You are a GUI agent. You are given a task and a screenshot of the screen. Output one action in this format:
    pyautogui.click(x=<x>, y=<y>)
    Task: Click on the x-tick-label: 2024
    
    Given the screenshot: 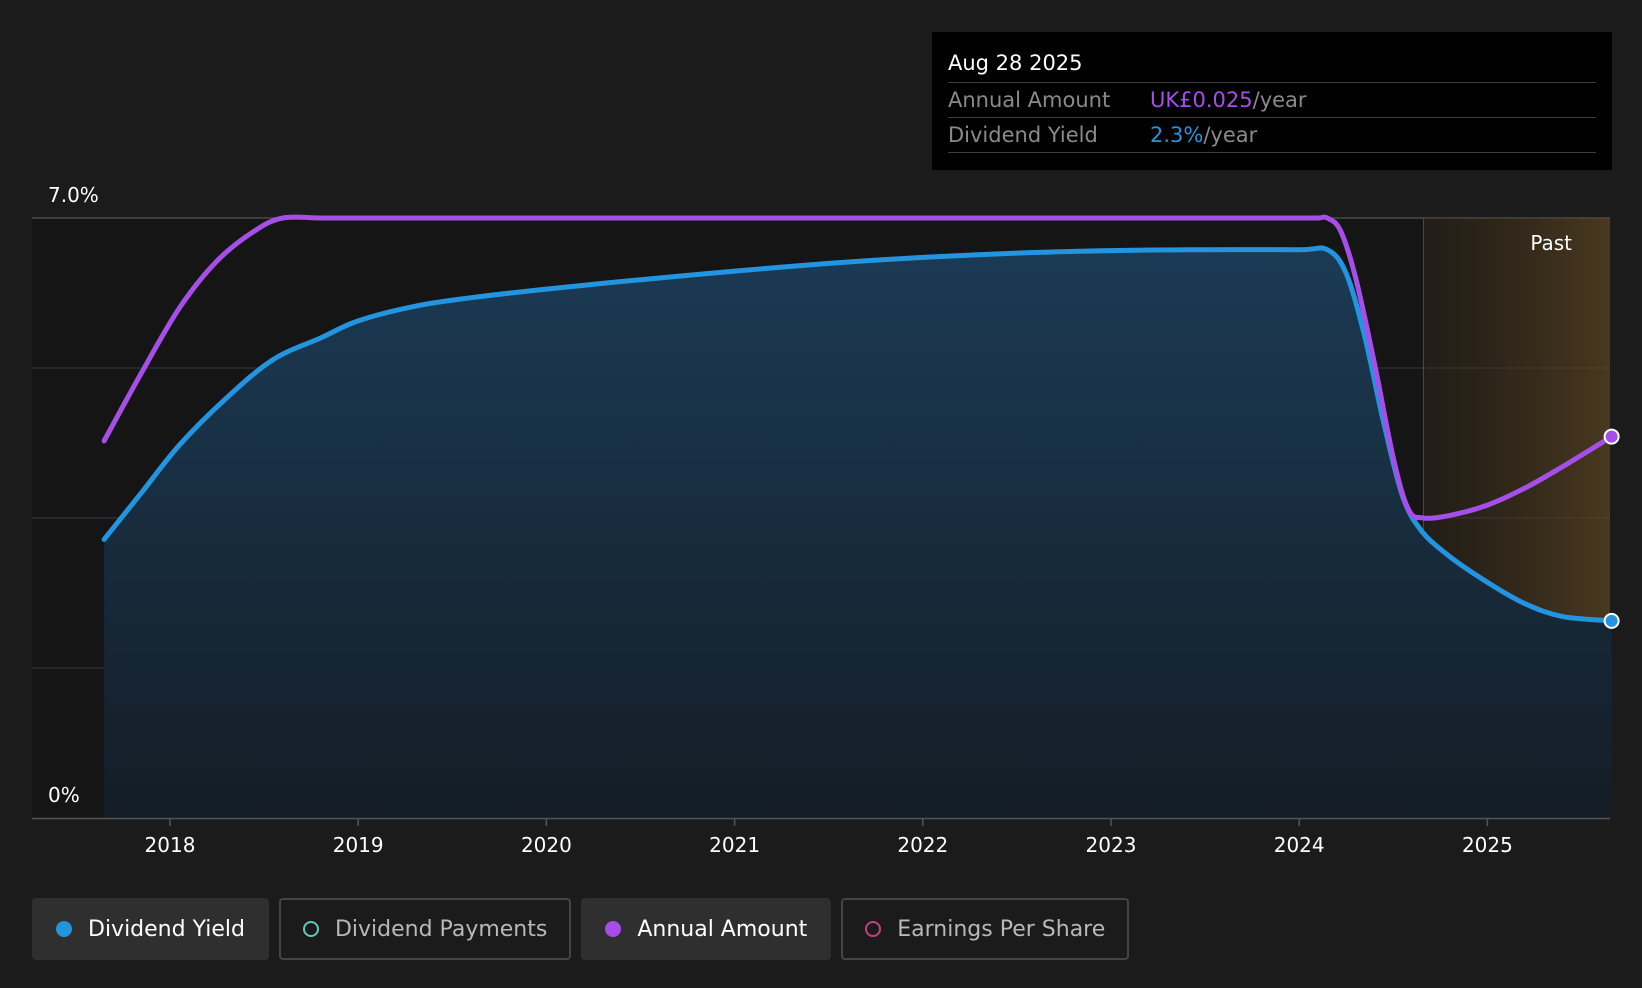 What is the action you would take?
    pyautogui.click(x=1299, y=845)
    